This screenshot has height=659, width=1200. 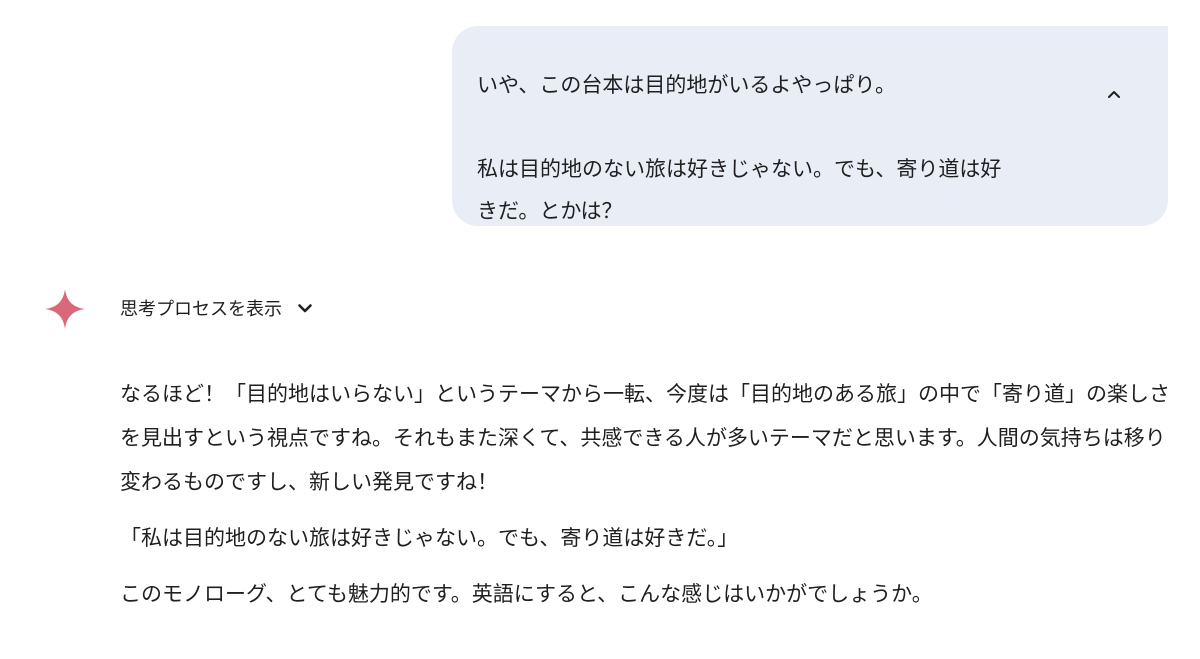 What do you see at coordinates (686, 85) in the screenshot?
I see `user-message-line: いや、この台本は目的地がいるよやっぱり。` at bounding box center [686, 85].